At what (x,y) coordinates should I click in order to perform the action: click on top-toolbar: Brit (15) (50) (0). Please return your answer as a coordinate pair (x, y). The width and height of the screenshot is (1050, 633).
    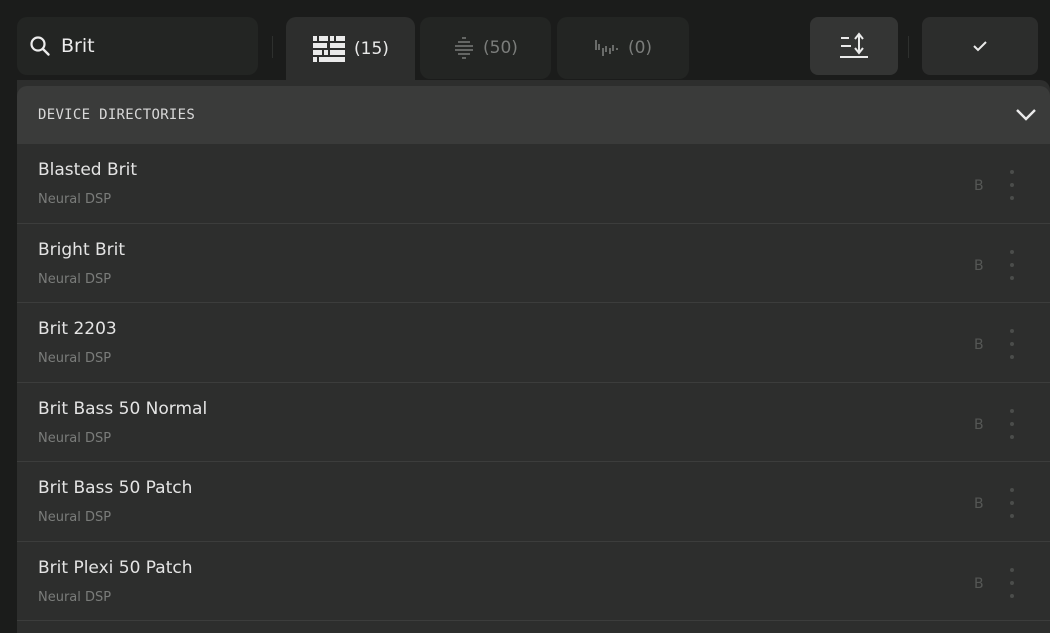
    Looking at the image, I should click on (525, 40).